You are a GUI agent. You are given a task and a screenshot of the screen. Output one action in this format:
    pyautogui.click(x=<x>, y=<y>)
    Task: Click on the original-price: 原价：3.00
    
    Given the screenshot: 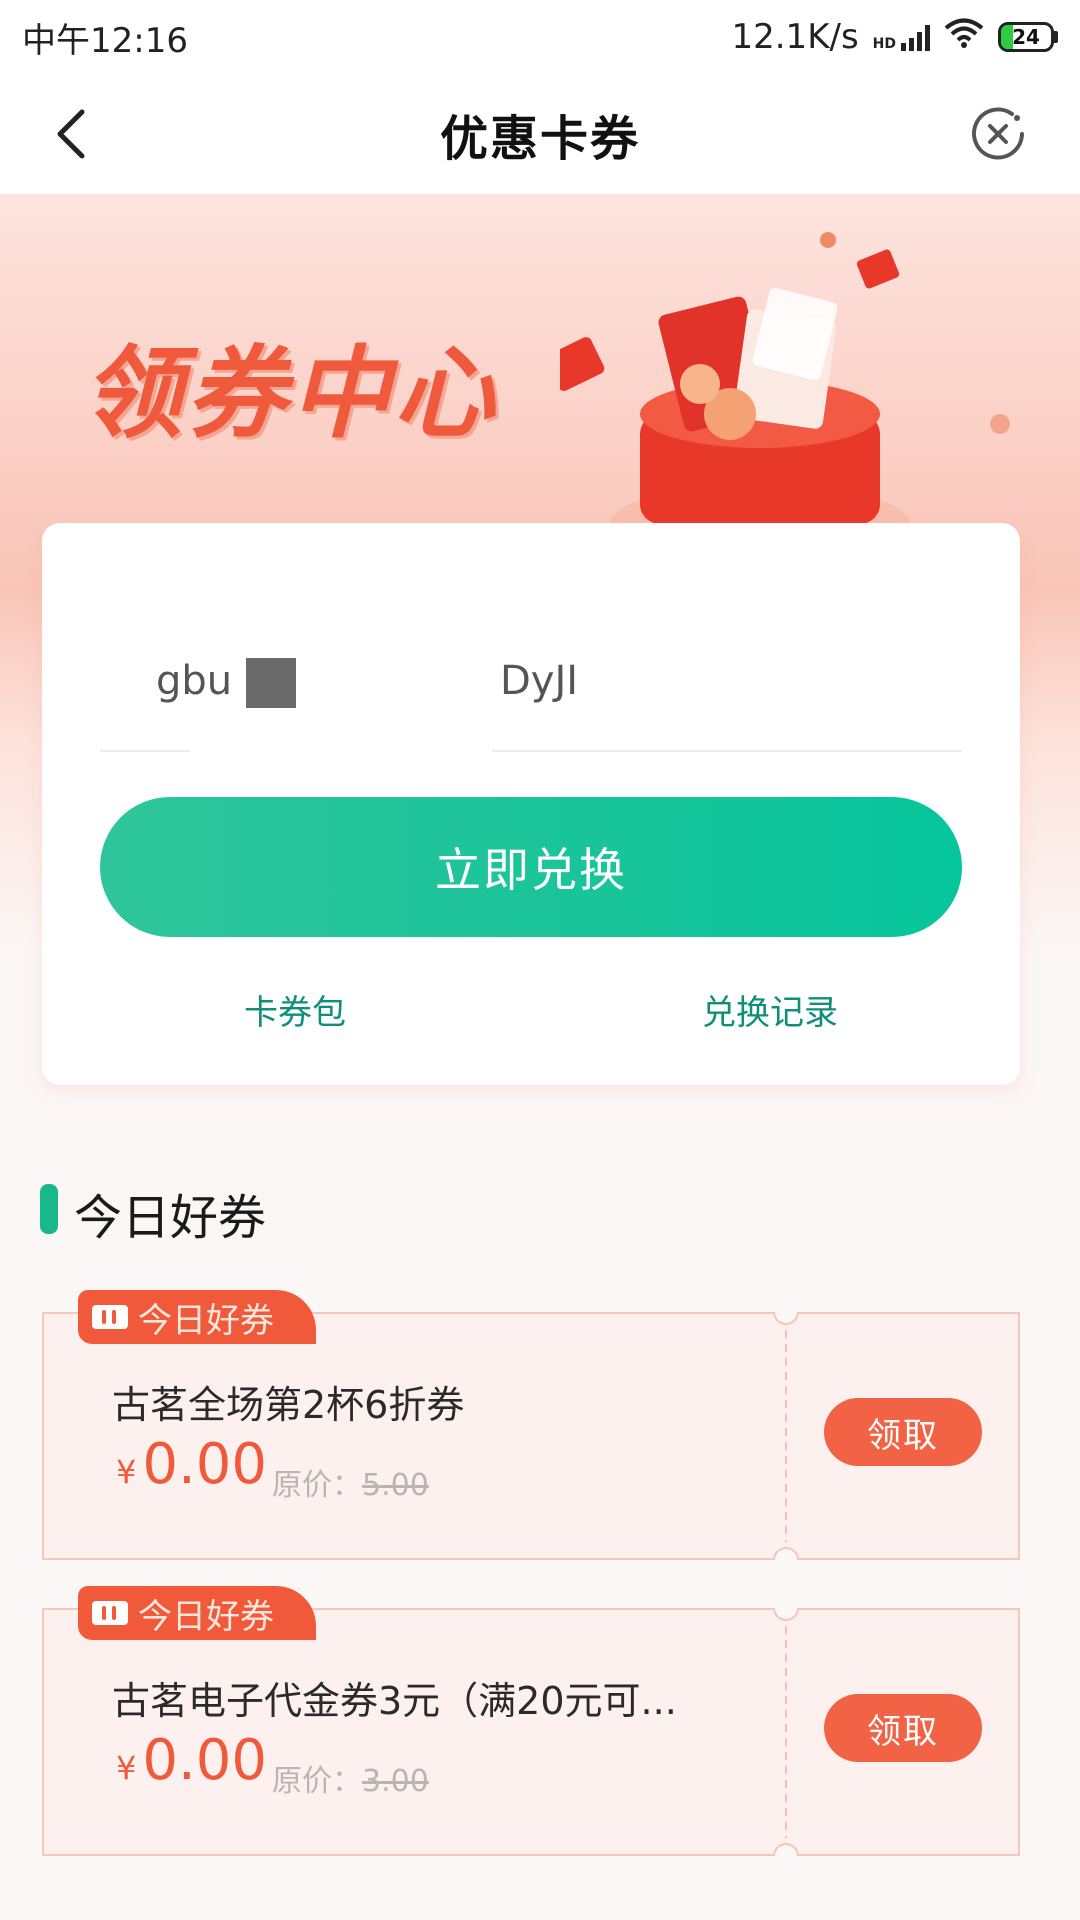 What is the action you would take?
    pyautogui.click(x=350, y=1778)
    